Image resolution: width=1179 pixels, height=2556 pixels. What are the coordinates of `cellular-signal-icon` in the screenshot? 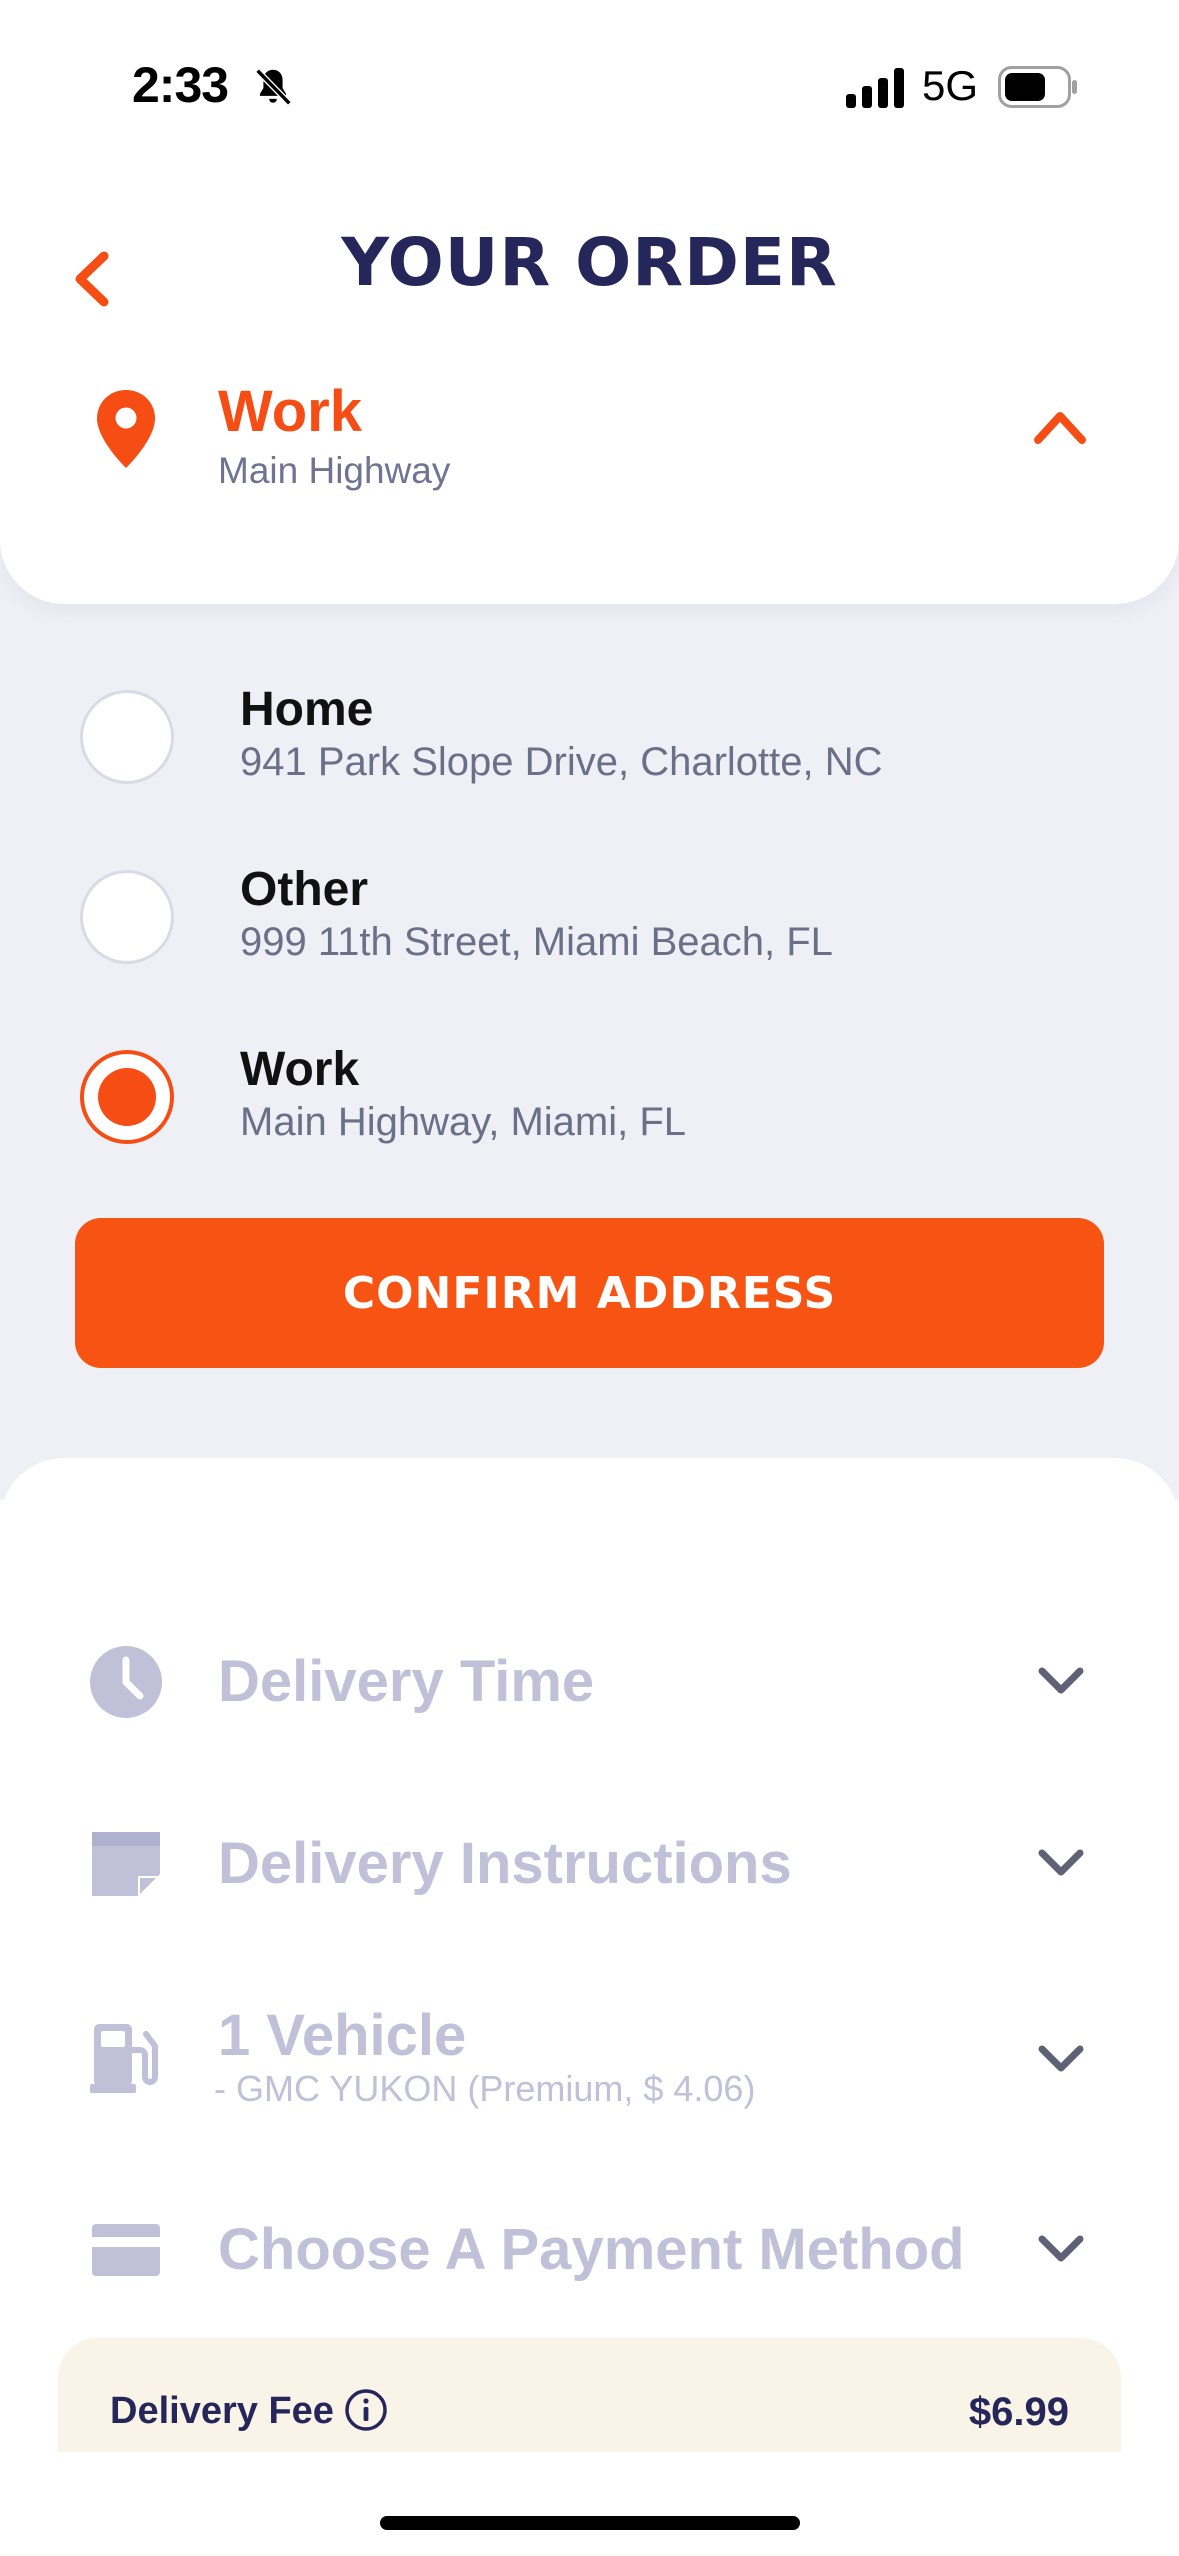 It's located at (875, 88).